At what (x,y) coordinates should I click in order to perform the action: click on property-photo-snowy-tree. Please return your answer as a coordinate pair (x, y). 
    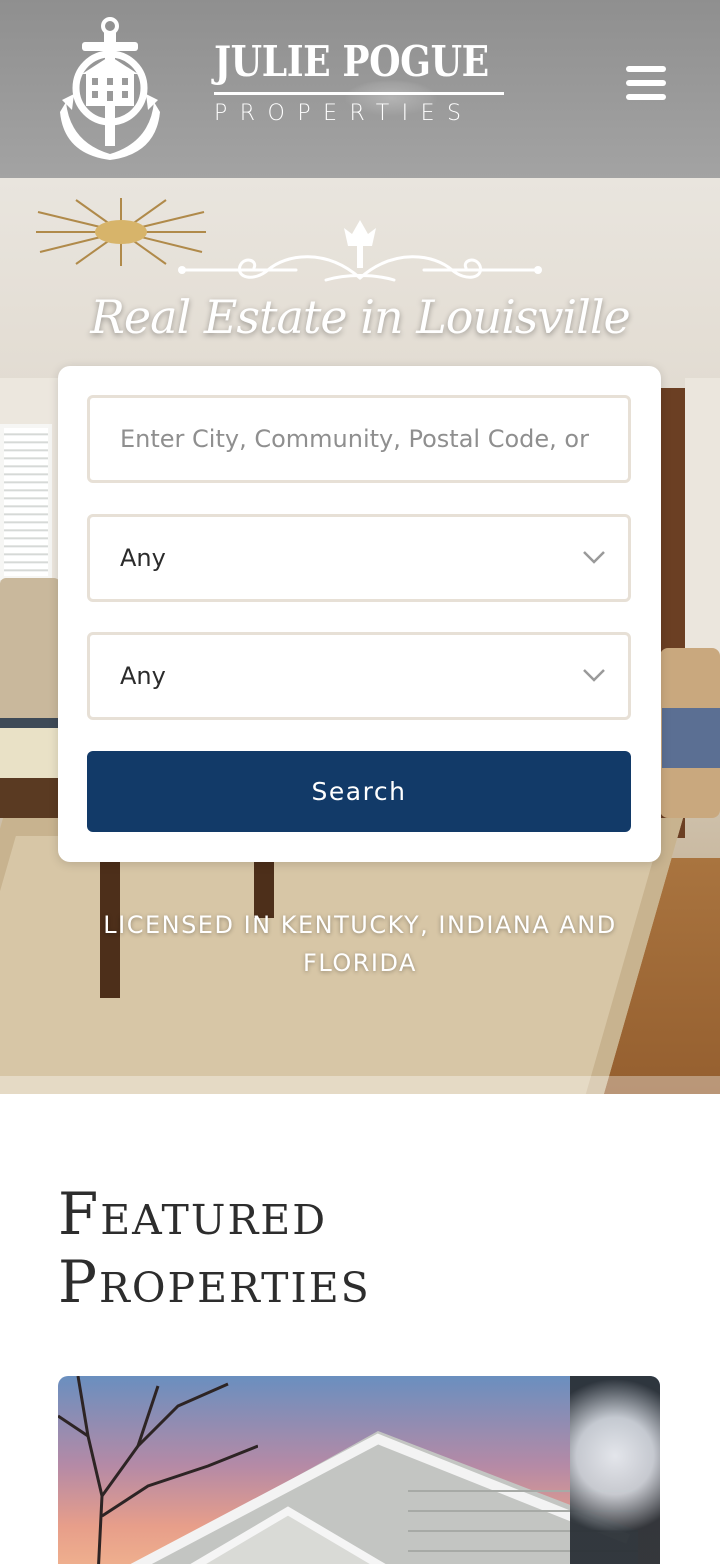
    Looking at the image, I should click on (615, 1470).